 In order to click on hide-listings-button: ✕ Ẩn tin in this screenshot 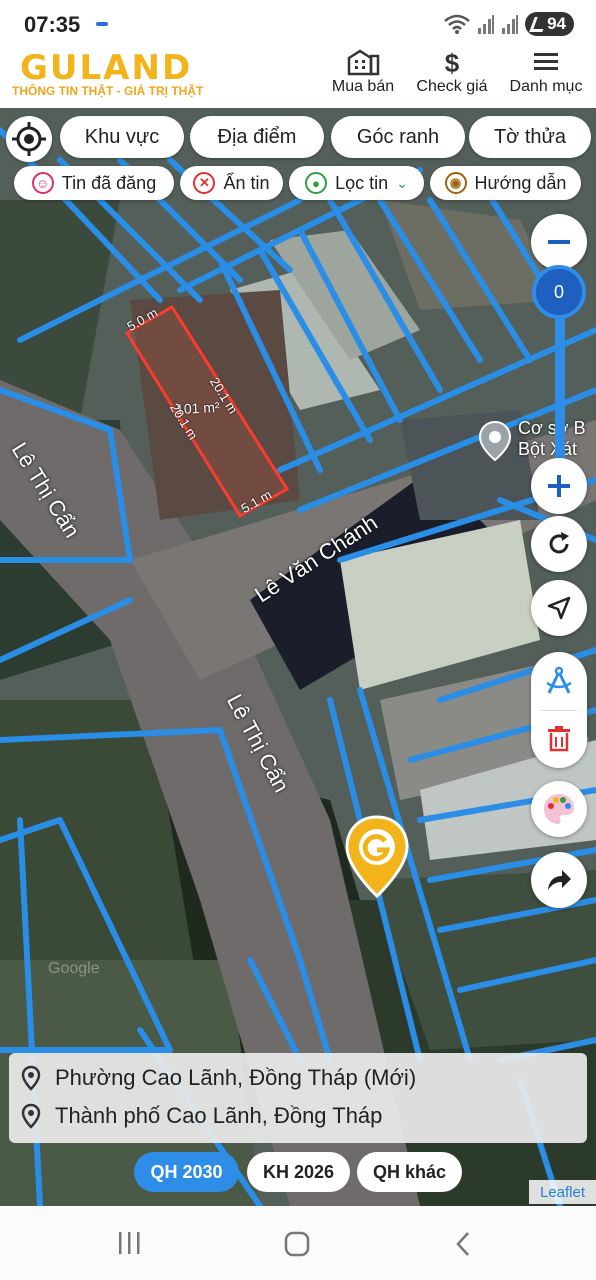, I will do `click(231, 183)`.